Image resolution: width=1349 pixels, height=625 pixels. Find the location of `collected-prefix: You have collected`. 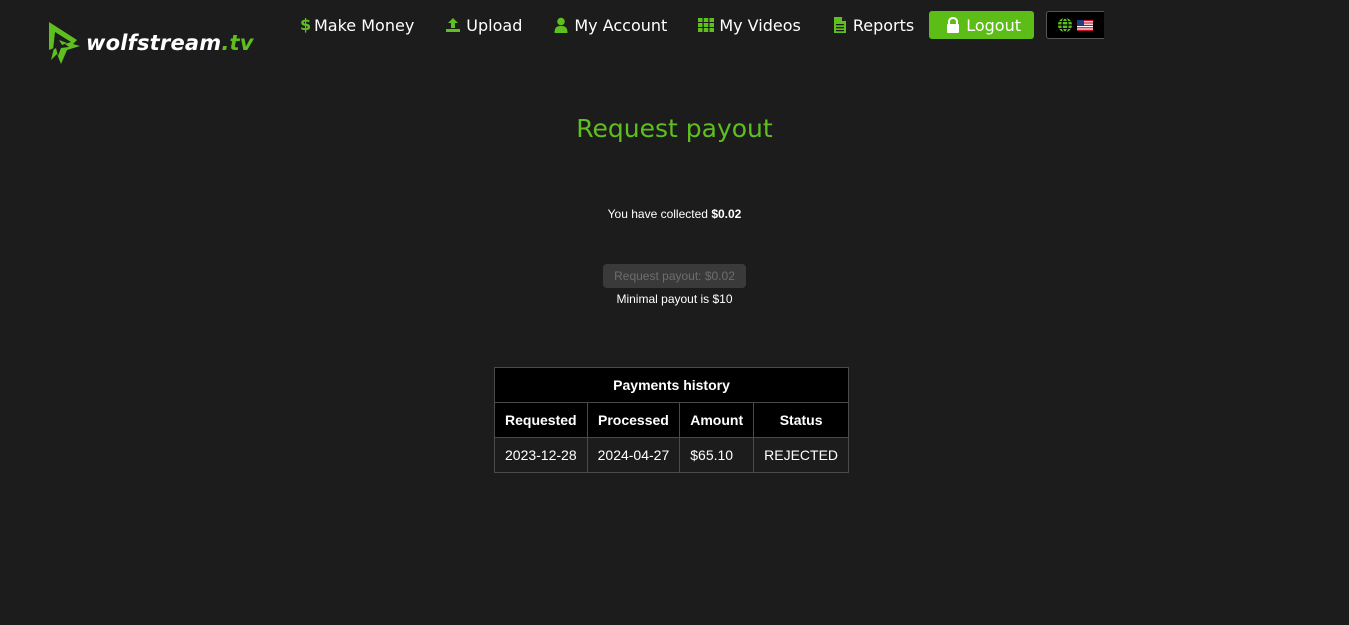

collected-prefix: You have collected is located at coordinates (657, 214).